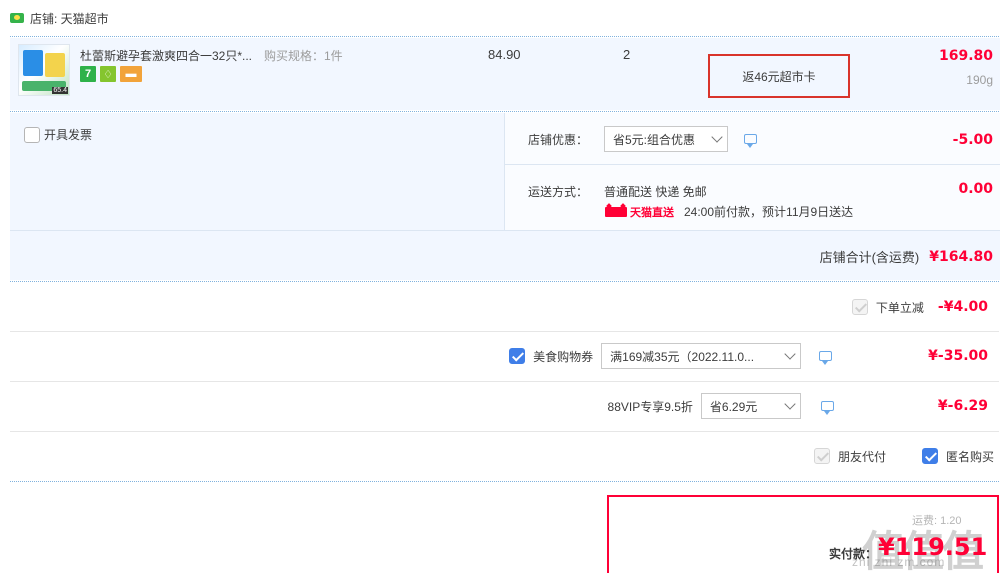 Image resolution: width=1005 pixels, height=573 pixels. What do you see at coordinates (60, 90) in the screenshot?
I see `thumb-tag: 65.4` at bounding box center [60, 90].